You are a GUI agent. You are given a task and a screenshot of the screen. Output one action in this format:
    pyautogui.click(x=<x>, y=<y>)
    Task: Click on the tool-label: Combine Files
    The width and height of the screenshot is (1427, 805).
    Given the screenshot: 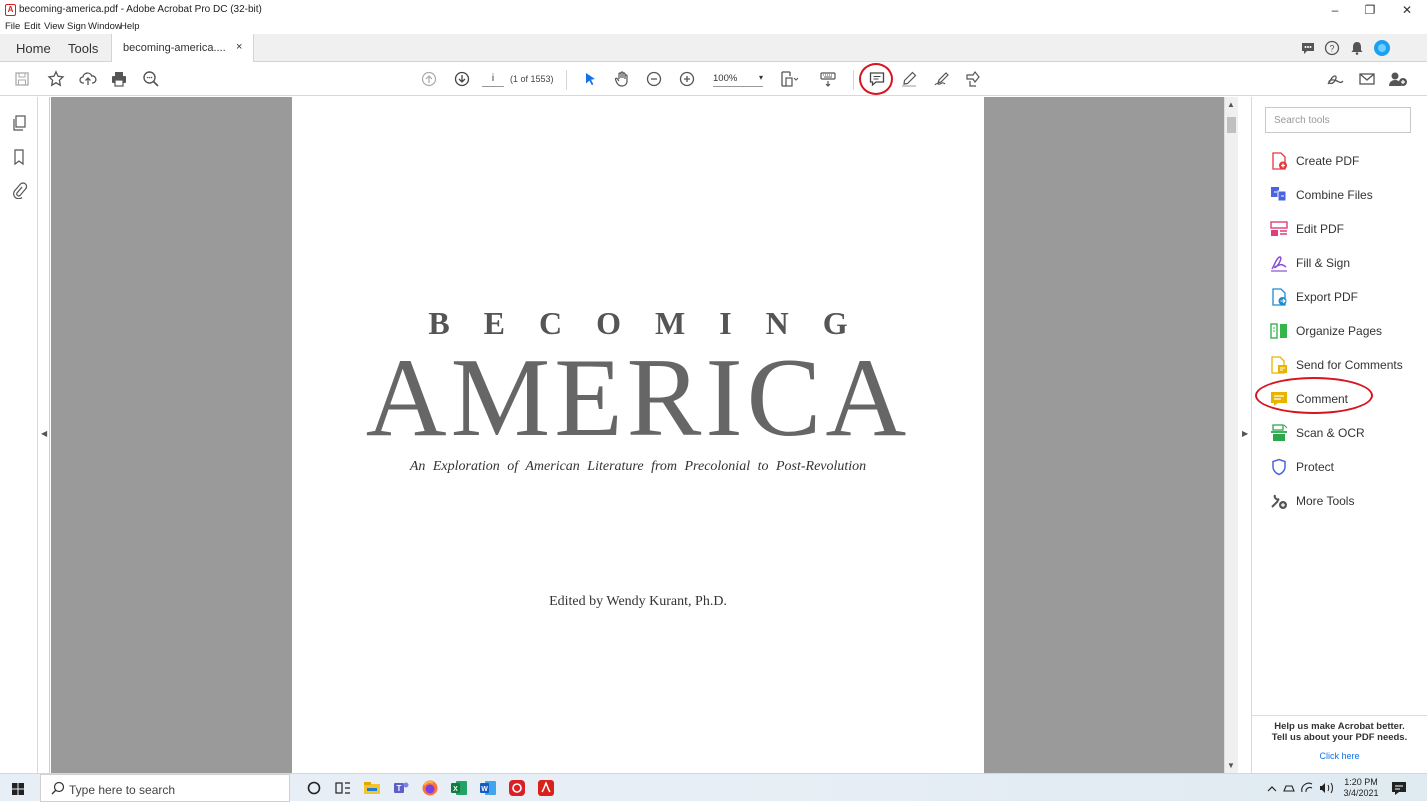 What is the action you would take?
    pyautogui.click(x=1334, y=195)
    